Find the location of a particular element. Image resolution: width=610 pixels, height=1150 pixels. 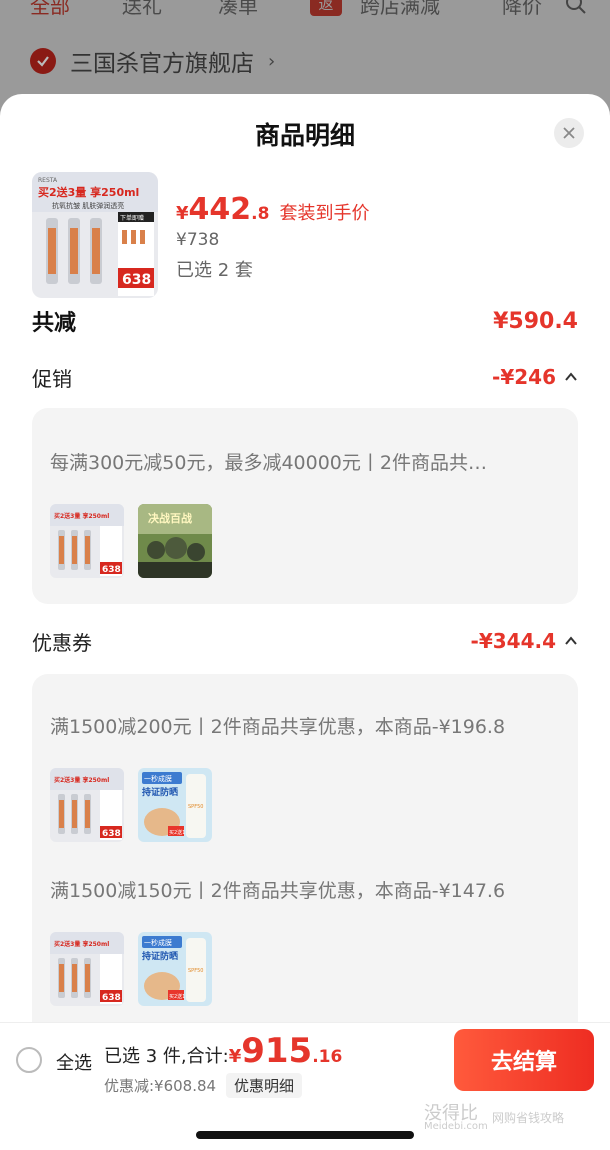

coupon1-item-serum-thumbnail: 买2送3量 享250ml 638 is located at coordinates (87, 805).